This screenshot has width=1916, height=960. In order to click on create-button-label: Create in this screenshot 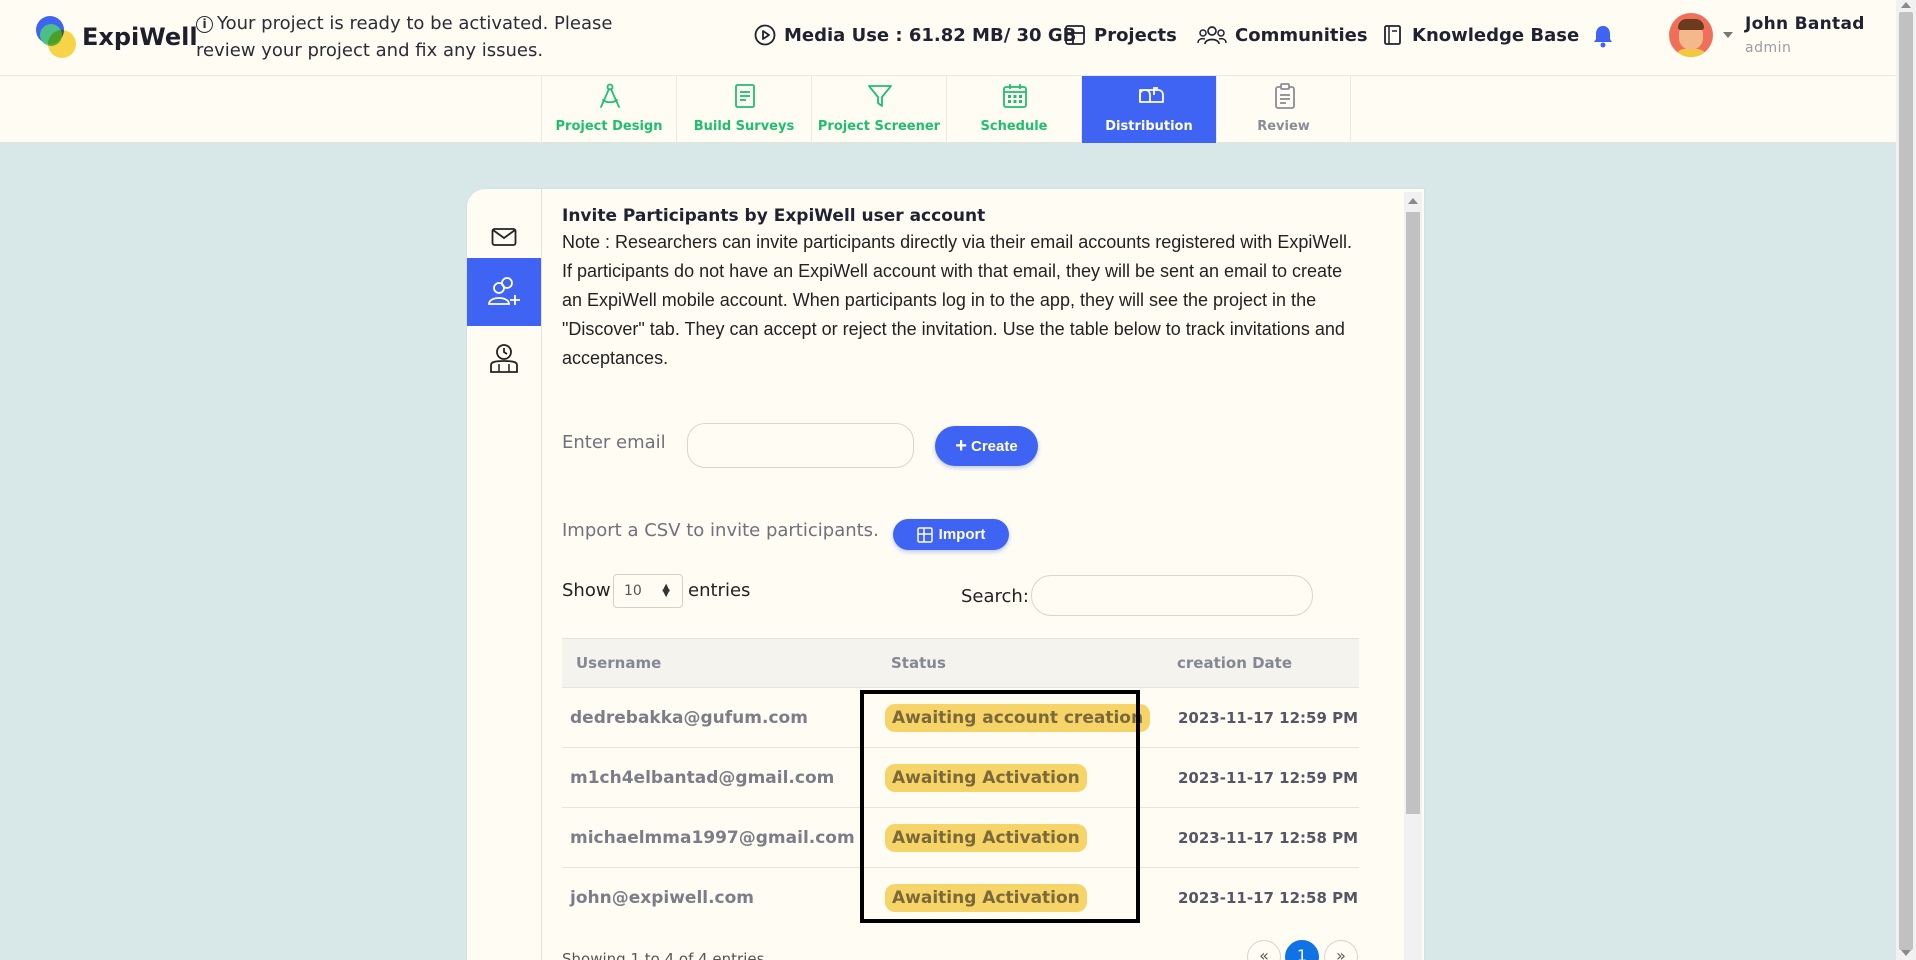, I will do `click(994, 446)`.